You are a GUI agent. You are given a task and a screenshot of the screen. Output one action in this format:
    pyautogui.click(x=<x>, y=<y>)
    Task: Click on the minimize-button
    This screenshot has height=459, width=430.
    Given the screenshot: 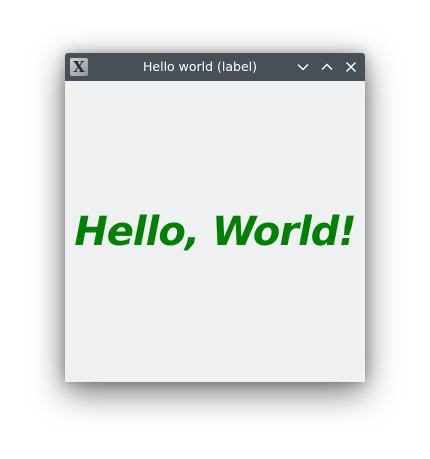 What is the action you would take?
    pyautogui.click(x=303, y=67)
    